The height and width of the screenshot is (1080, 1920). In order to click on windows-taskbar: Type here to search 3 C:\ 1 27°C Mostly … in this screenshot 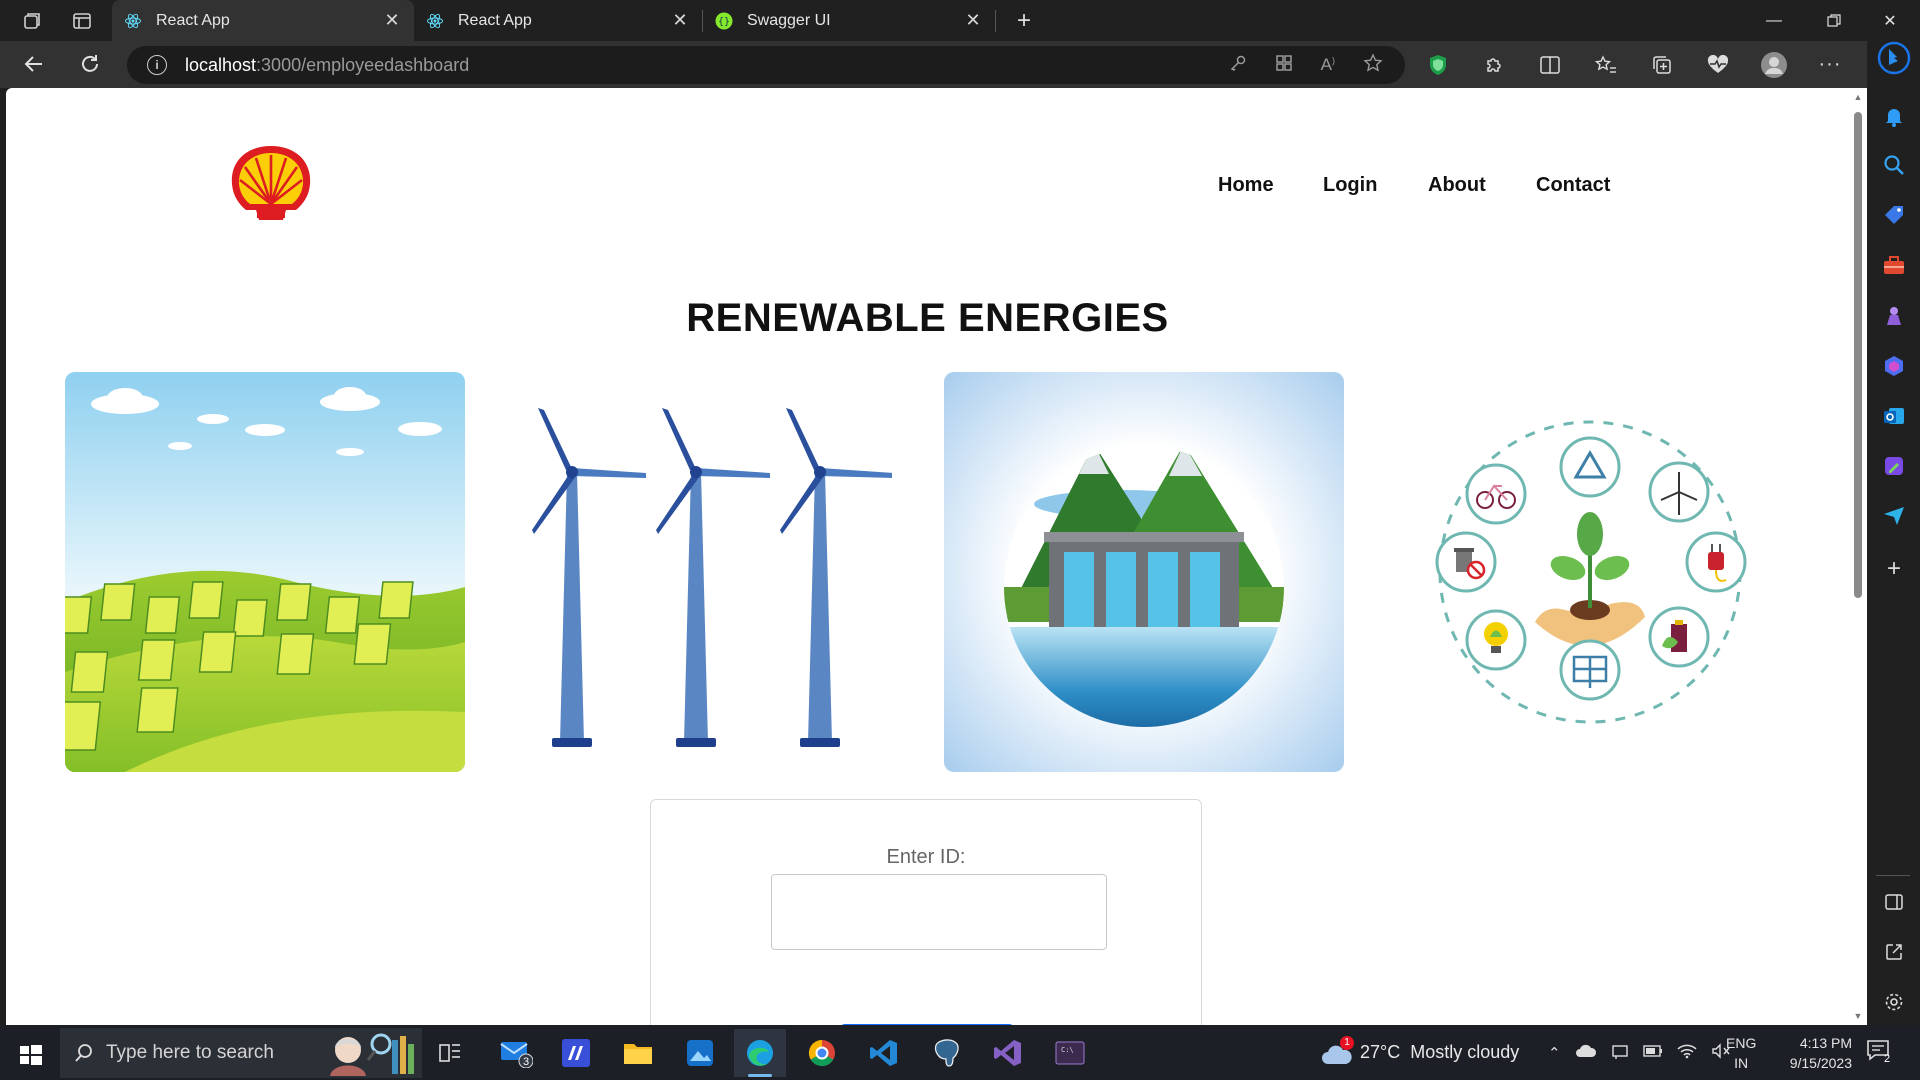, I will do `click(960, 1052)`.